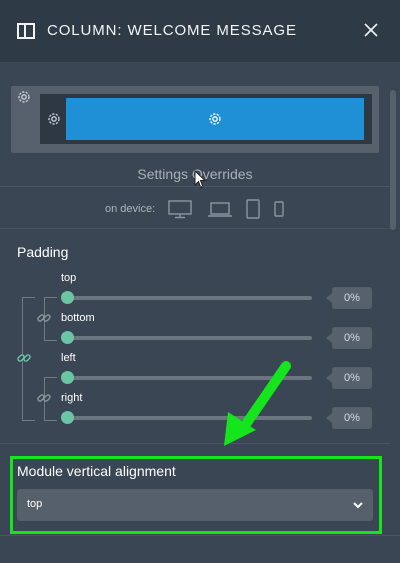 Image resolution: width=400 pixels, height=563 pixels. What do you see at coordinates (72, 398) in the screenshot?
I see `padding-right-label: right` at bounding box center [72, 398].